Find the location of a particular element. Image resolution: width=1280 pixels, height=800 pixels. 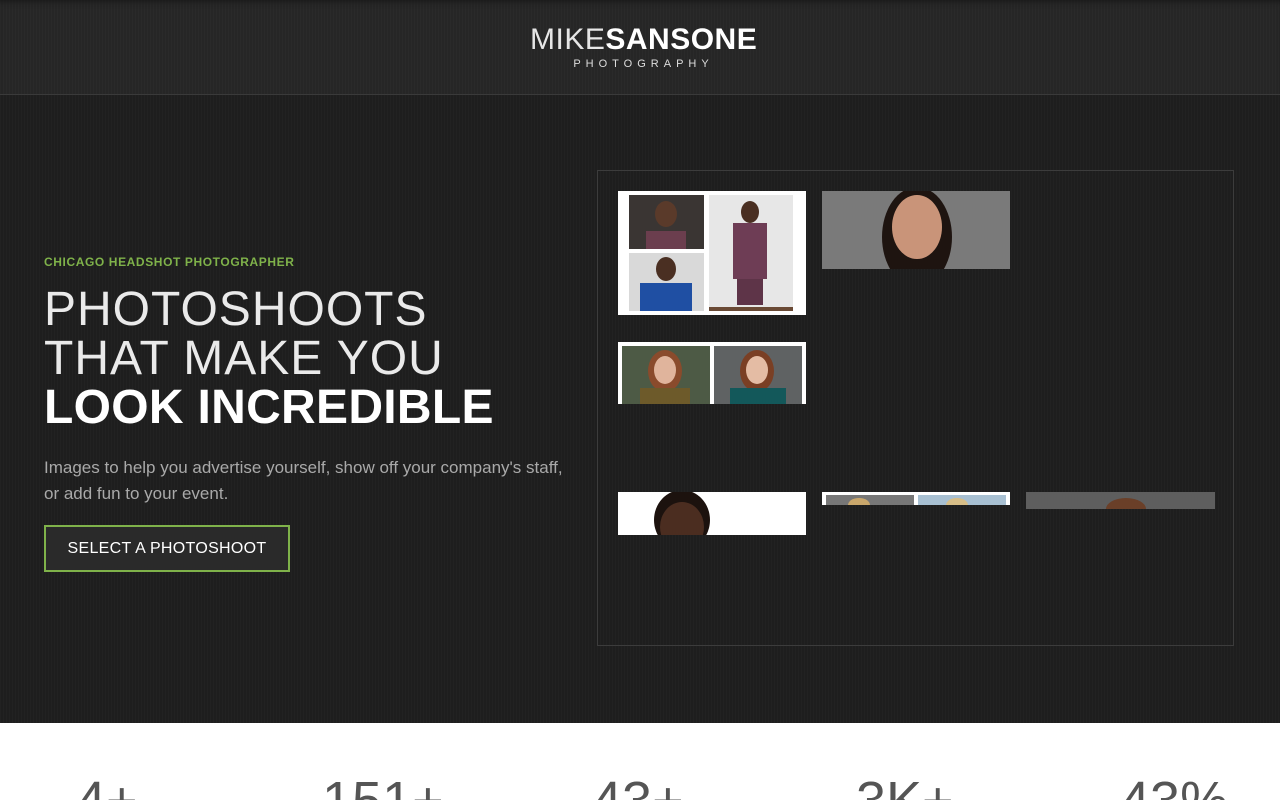

logo-wordmark: MIKESANSONE is located at coordinates (643, 39).